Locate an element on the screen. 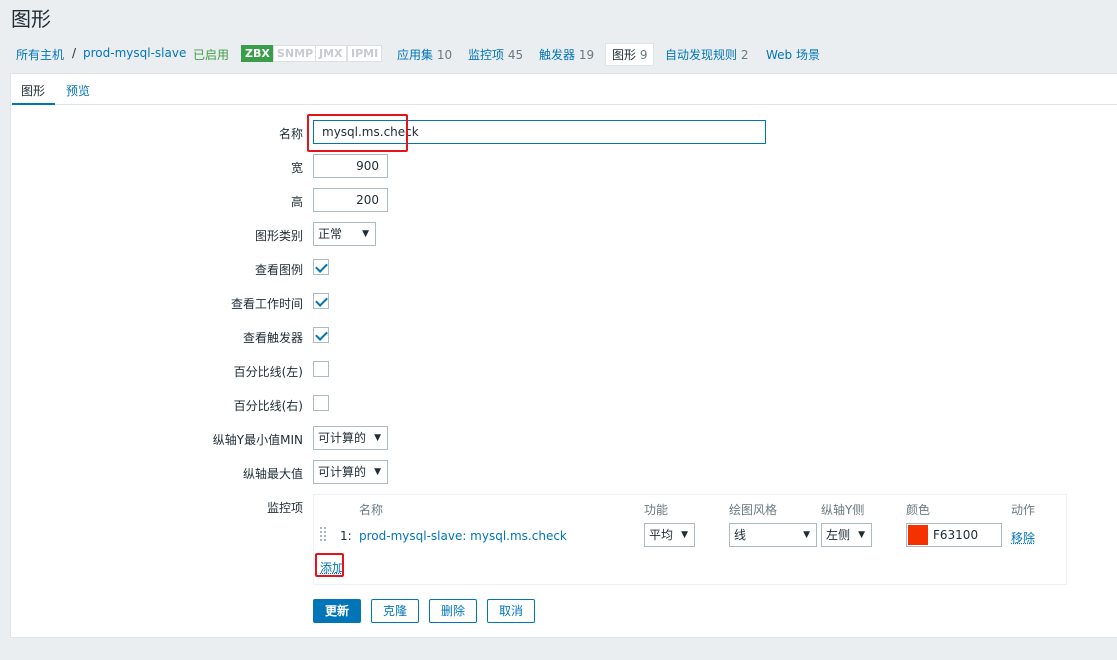 Image resolution: width=1117 pixels, height=660 pixels. ymax-label: 纵轴最大值 is located at coordinates (272, 474).